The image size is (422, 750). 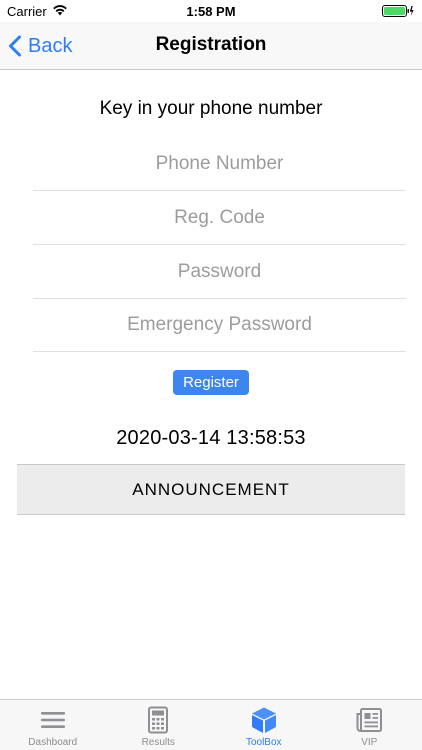 I want to click on reg-code-input, so click(x=219, y=217).